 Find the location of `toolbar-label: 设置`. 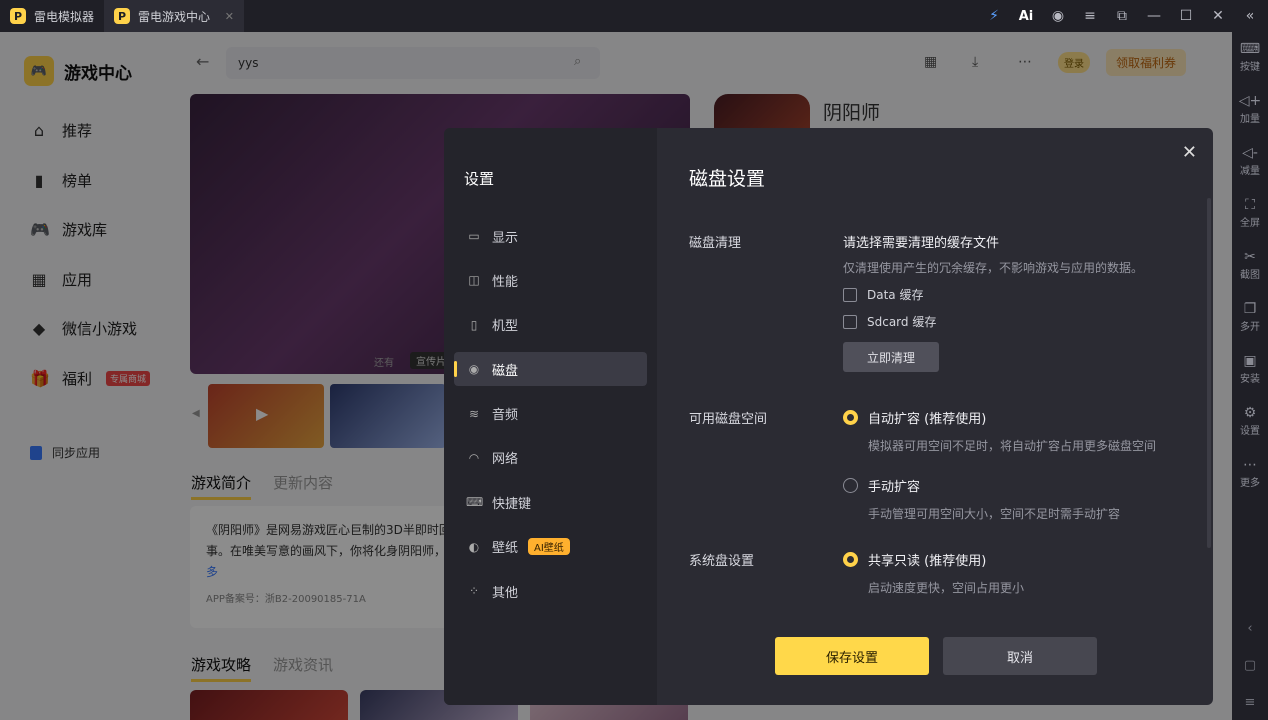

toolbar-label: 设置 is located at coordinates (1250, 431).